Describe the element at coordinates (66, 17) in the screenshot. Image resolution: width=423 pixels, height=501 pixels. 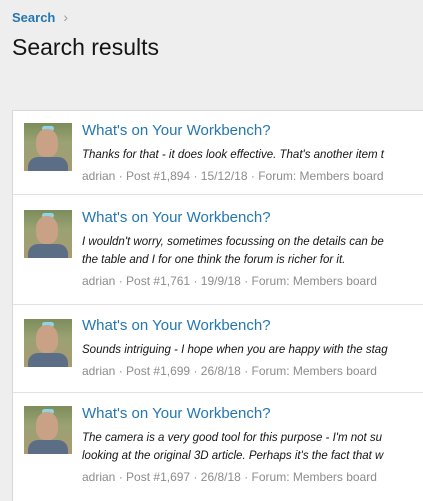
I see `chevron-right-icon: ›` at that location.